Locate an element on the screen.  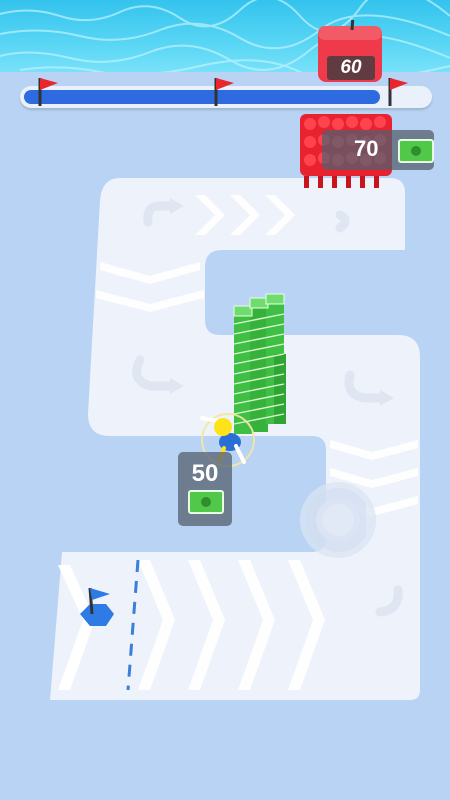
crowd-price: 70 is located at coordinates (366, 148).